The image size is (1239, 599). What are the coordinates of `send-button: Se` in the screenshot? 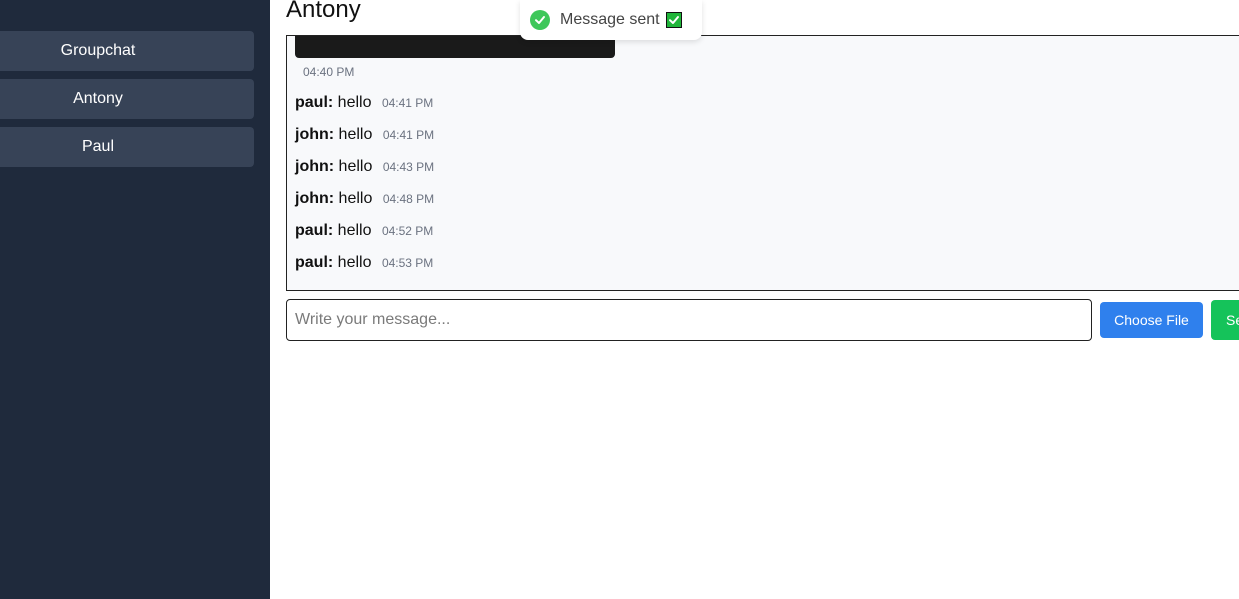 It's located at (1225, 320).